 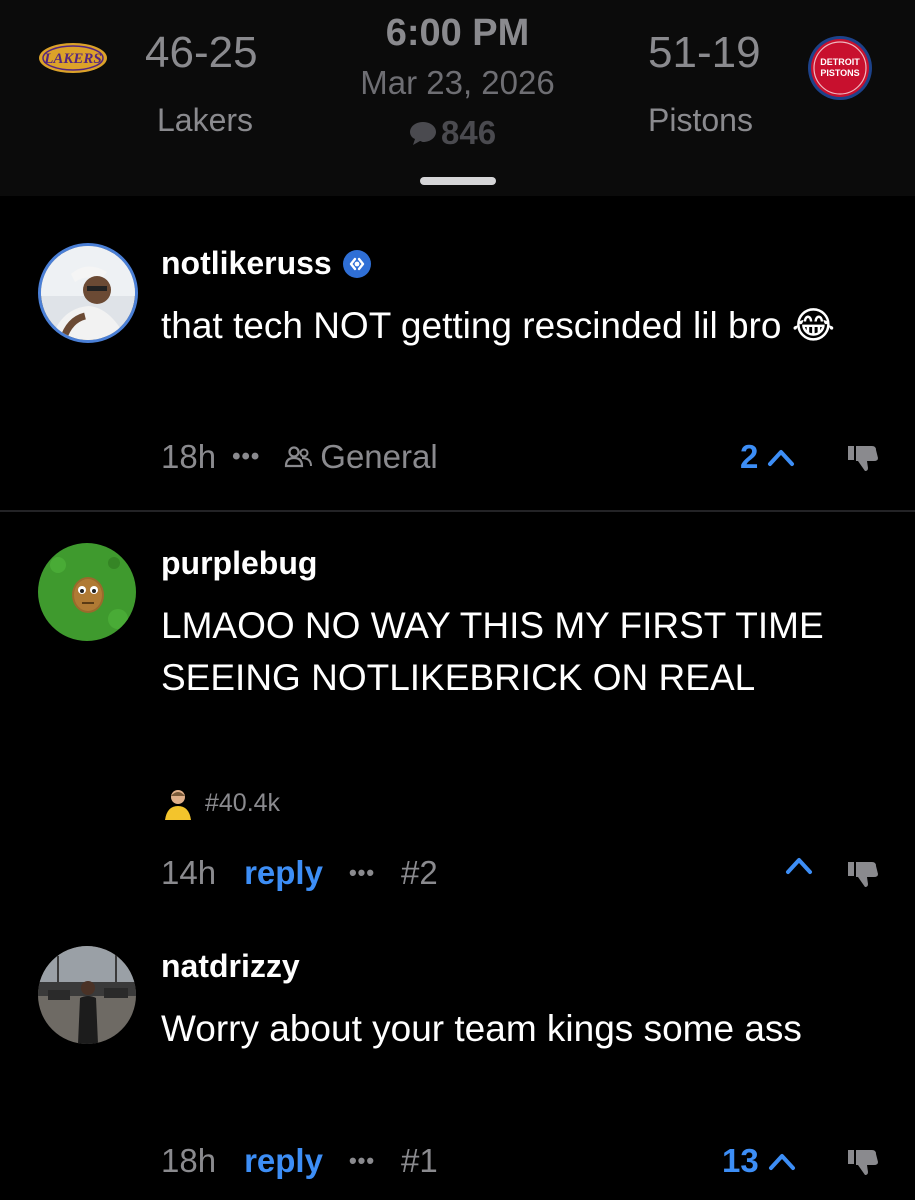 What do you see at coordinates (458, 181) in the screenshot?
I see `sheet-grabber-handle` at bounding box center [458, 181].